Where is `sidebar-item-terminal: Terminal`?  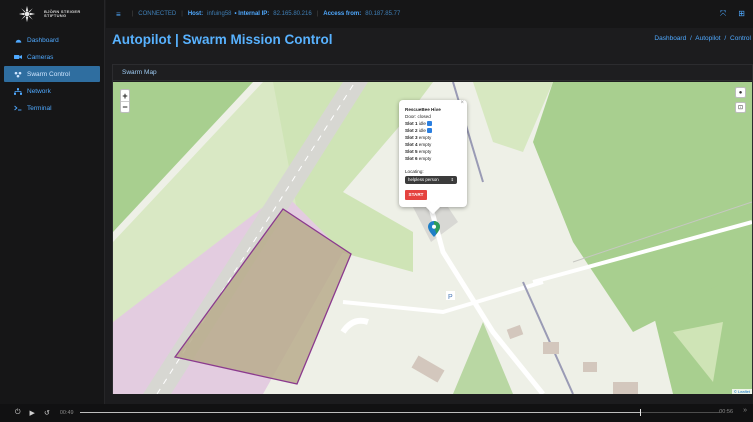
sidebar-item-terminal: Terminal is located at coordinates (52, 108).